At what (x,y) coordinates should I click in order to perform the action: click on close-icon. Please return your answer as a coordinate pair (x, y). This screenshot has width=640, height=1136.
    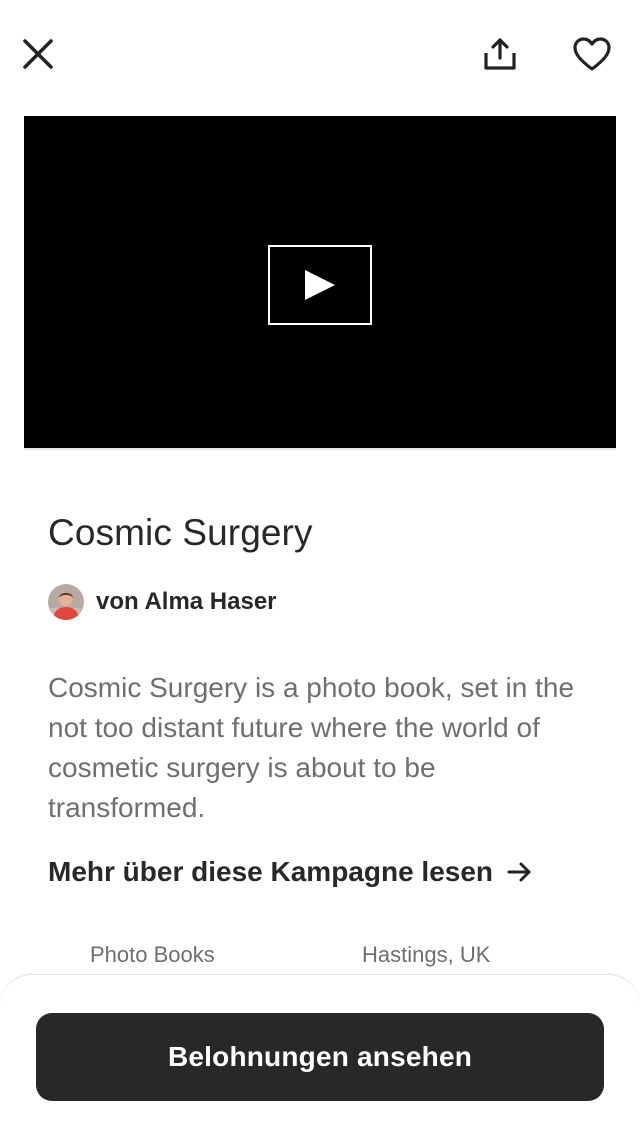
    Looking at the image, I should click on (38, 54).